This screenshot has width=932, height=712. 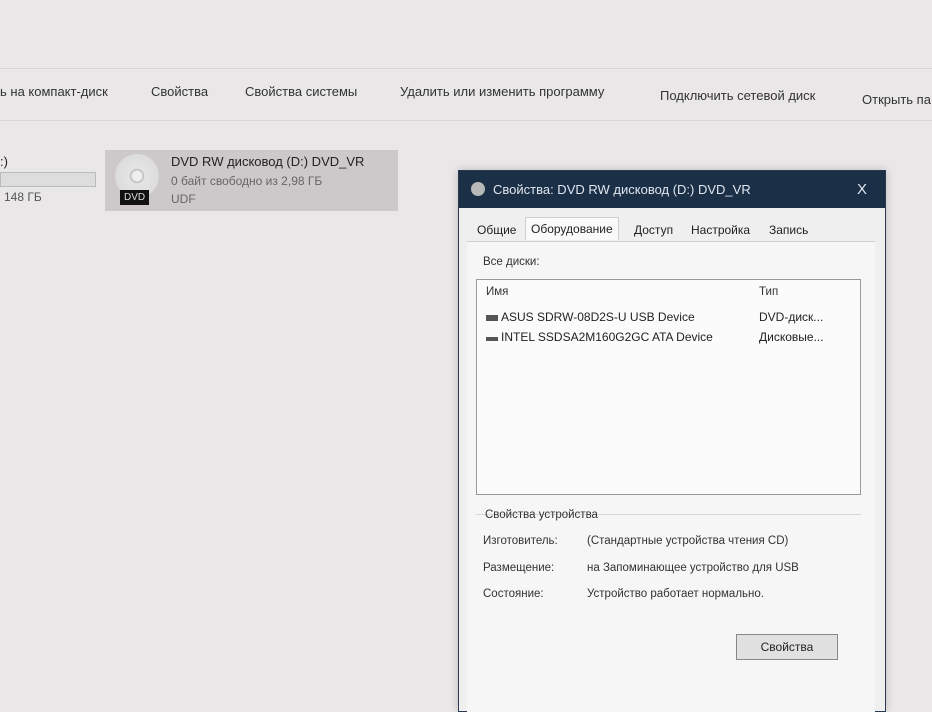 I want to click on status-label: Состояние:, so click(x=513, y=594).